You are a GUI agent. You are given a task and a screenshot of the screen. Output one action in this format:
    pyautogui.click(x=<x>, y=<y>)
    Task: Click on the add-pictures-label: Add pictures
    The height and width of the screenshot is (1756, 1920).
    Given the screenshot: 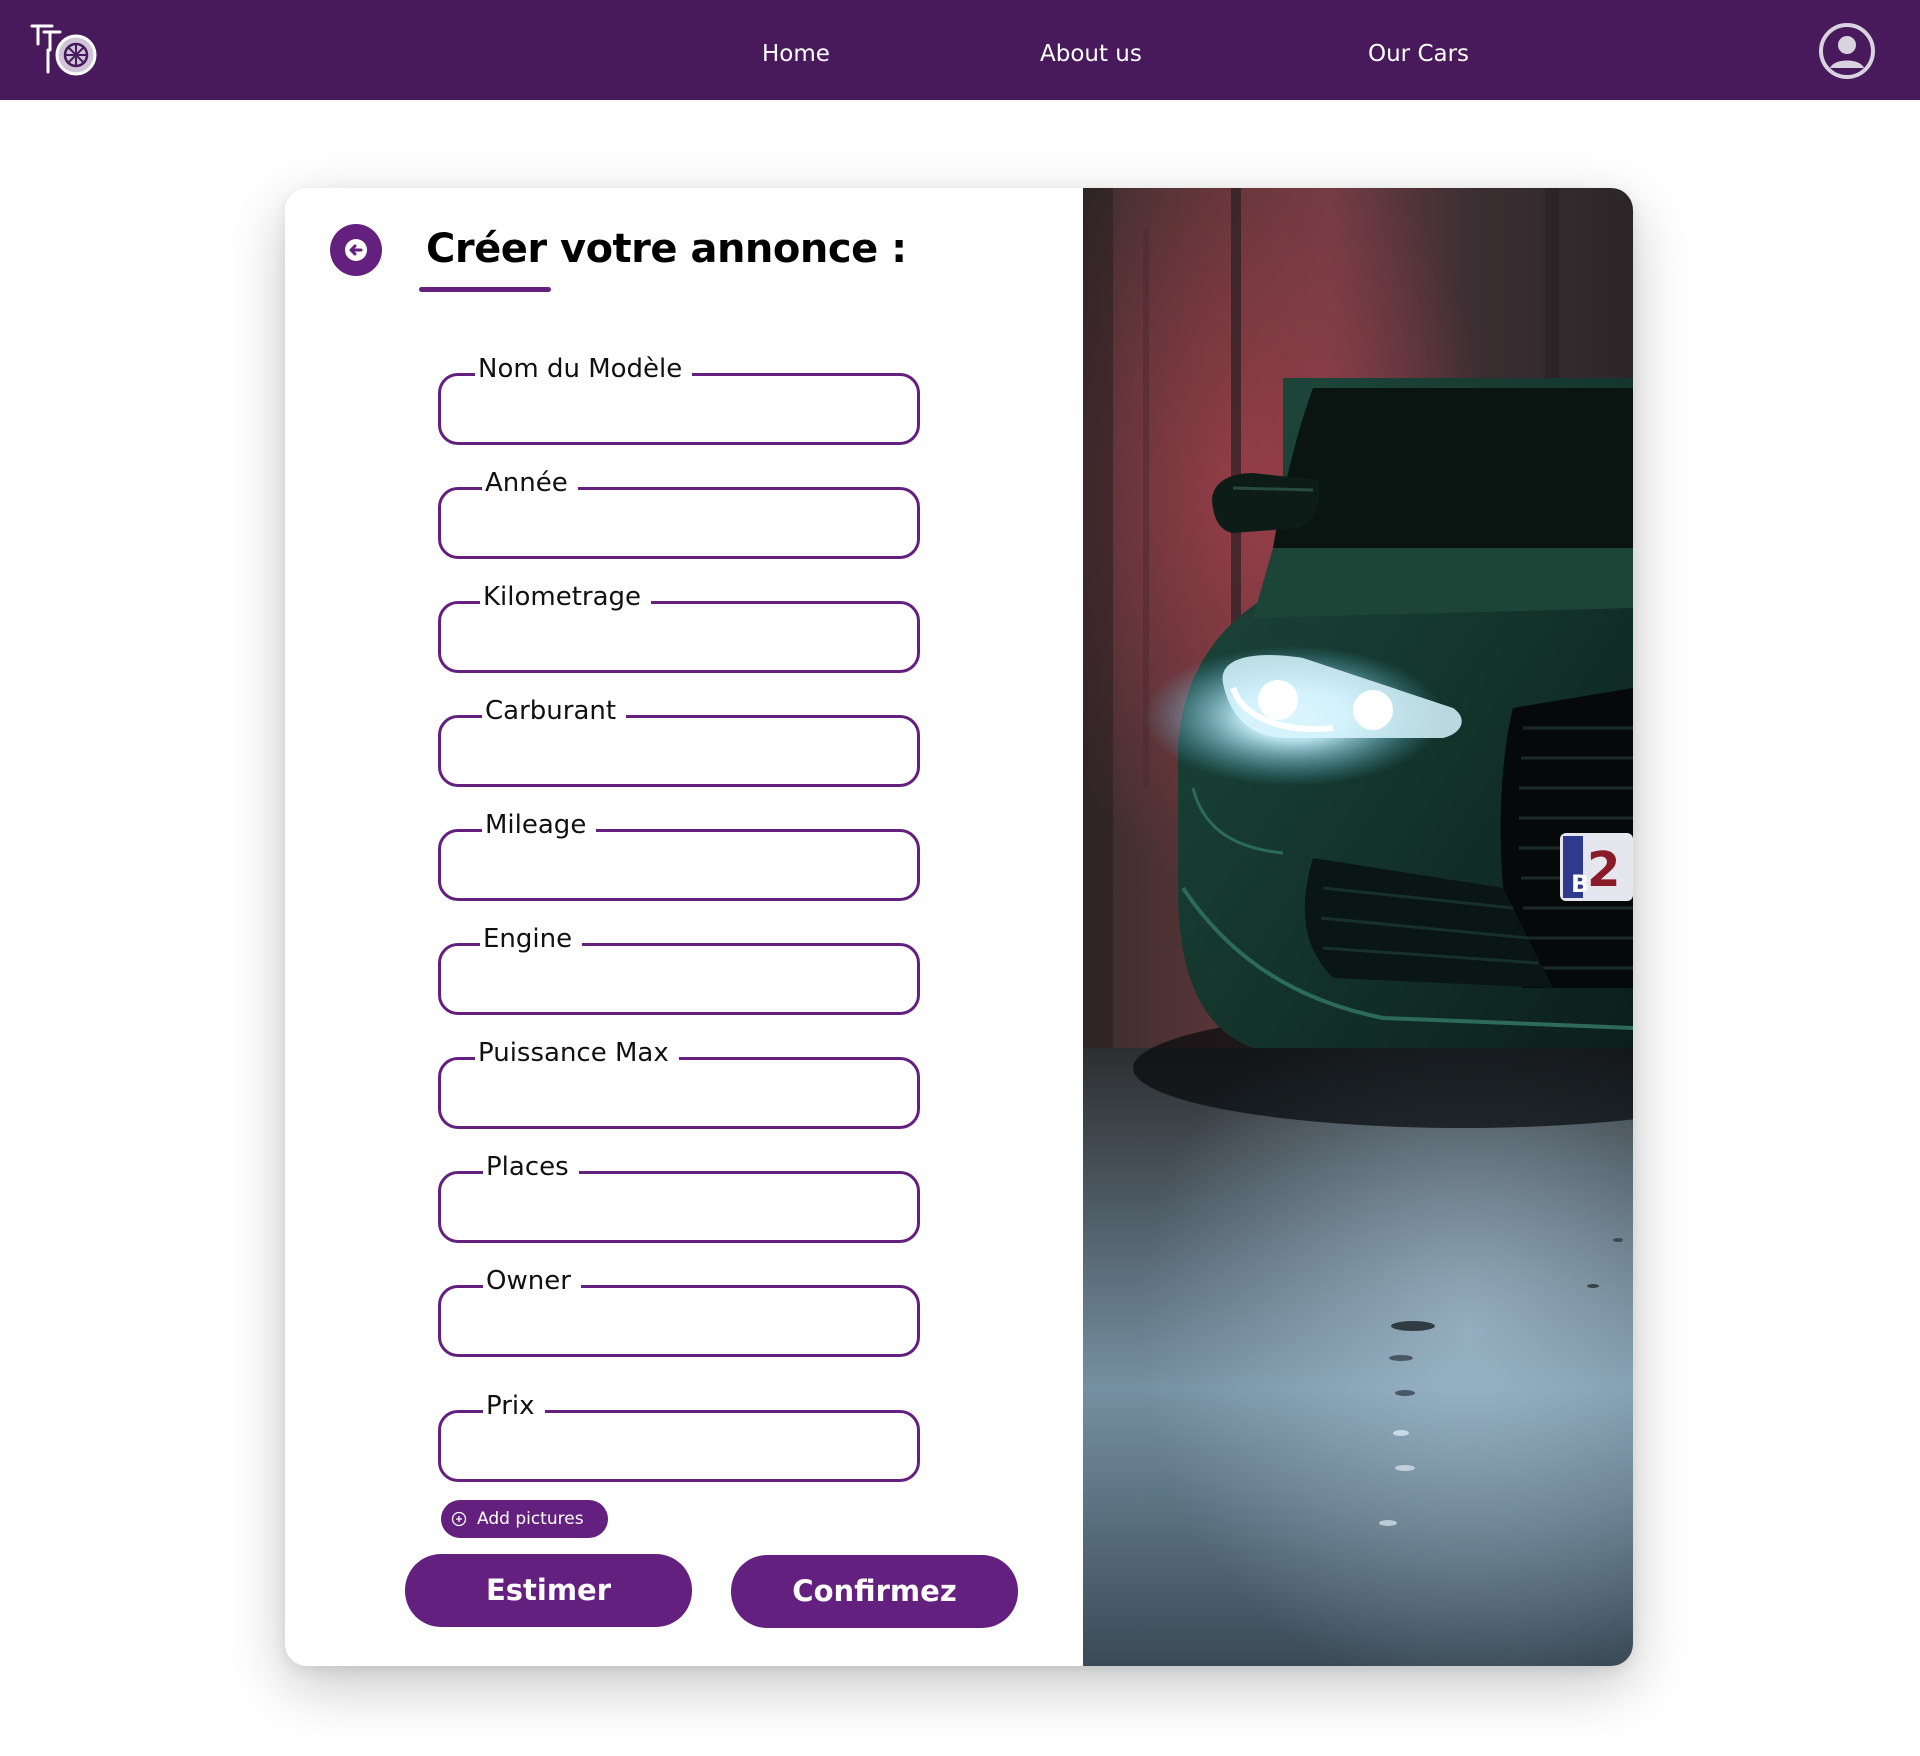 What is the action you would take?
    pyautogui.click(x=530, y=1519)
    